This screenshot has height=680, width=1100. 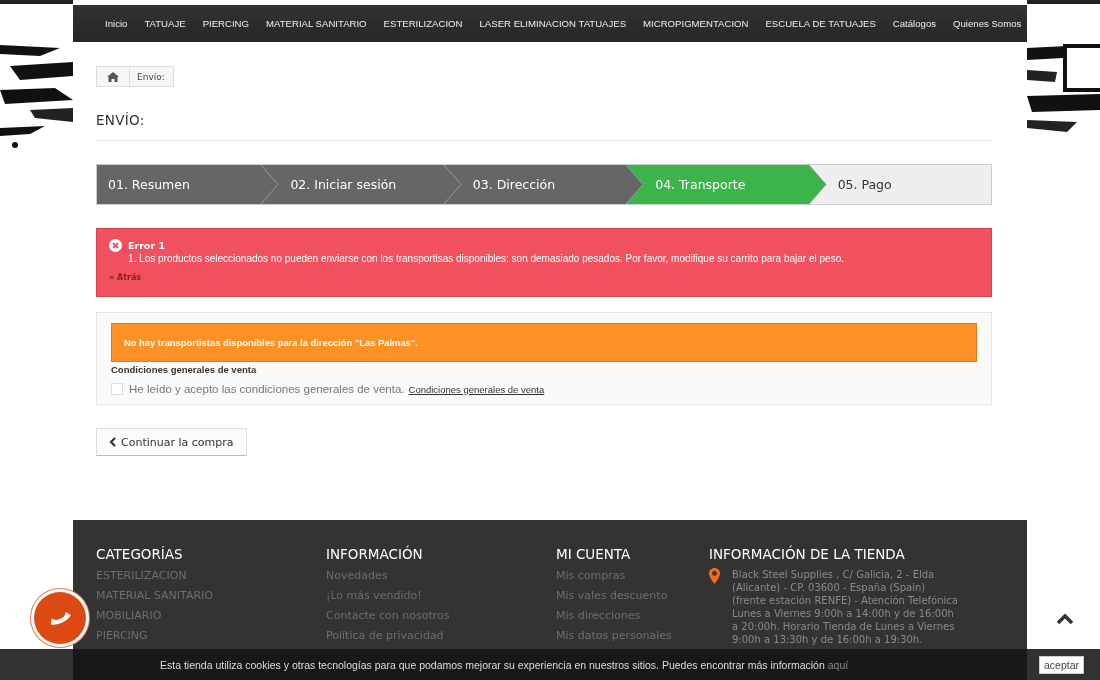 What do you see at coordinates (914, 23) in the screenshot?
I see `nav-link: Catálogos` at bounding box center [914, 23].